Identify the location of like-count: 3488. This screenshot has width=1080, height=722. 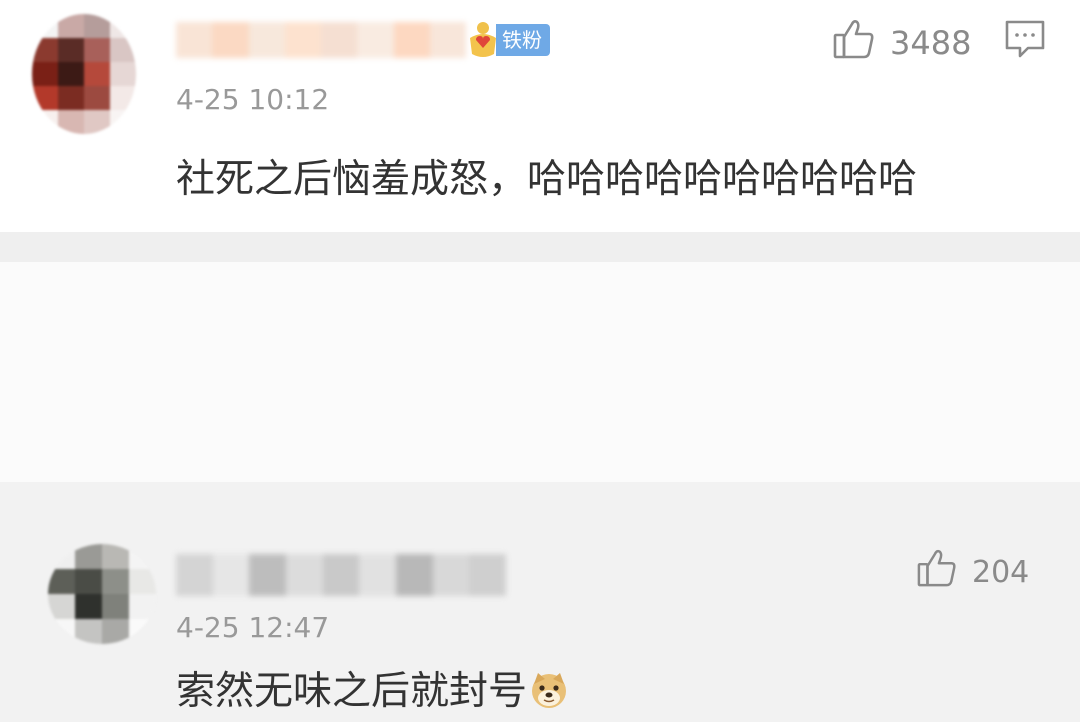
(931, 43).